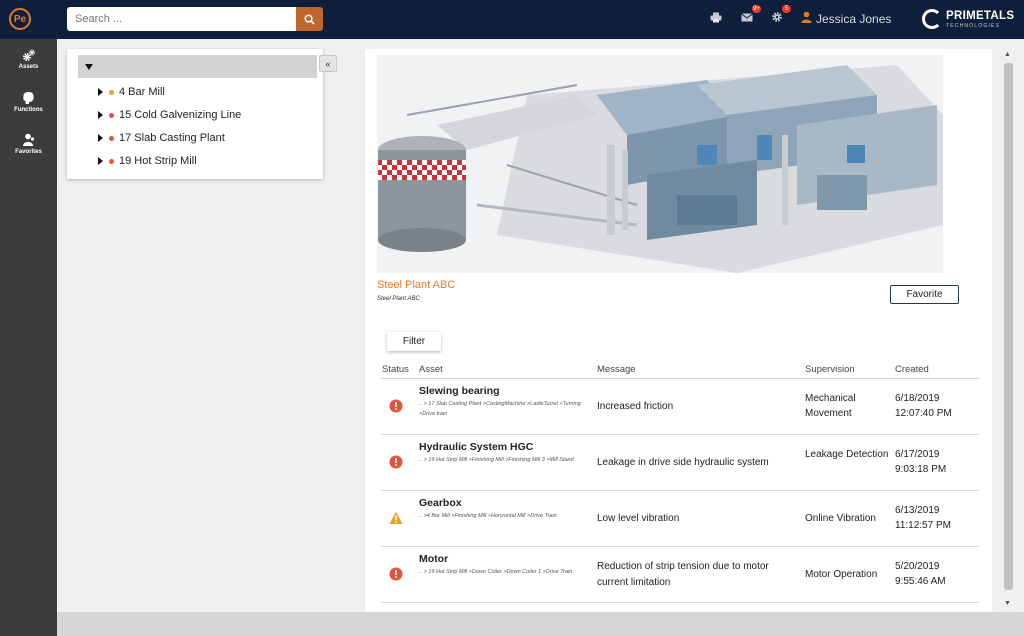  I want to click on created-date: 6/13/2019, so click(917, 510).